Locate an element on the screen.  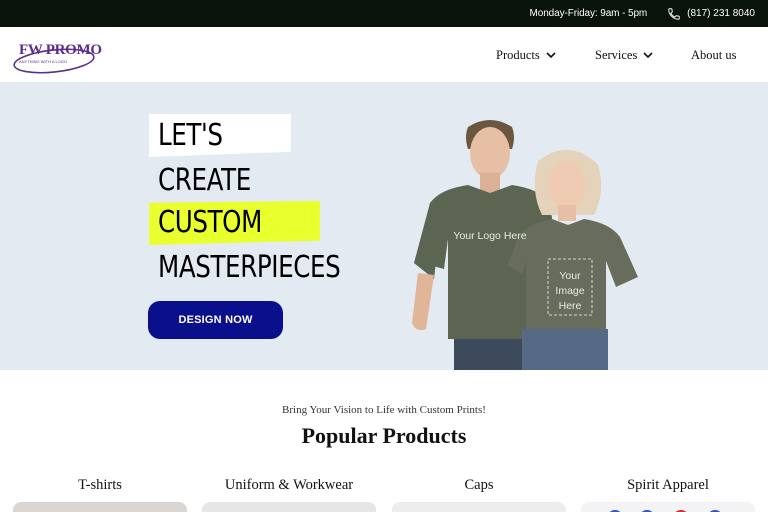
category-spirit-apparel-card is located at coordinates (668, 507).